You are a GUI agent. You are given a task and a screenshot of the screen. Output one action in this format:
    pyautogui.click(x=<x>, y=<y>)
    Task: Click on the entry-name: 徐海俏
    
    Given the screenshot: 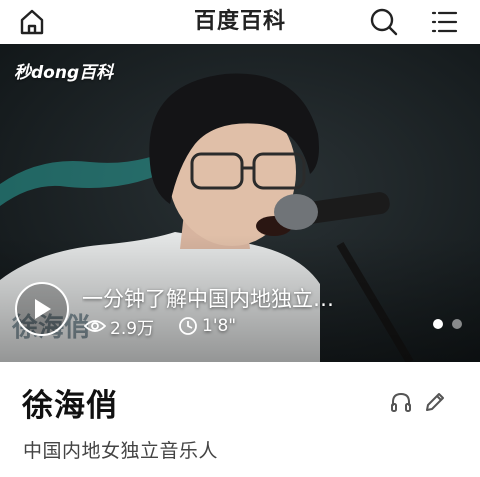 What is the action you would take?
    pyautogui.click(x=70, y=406)
    